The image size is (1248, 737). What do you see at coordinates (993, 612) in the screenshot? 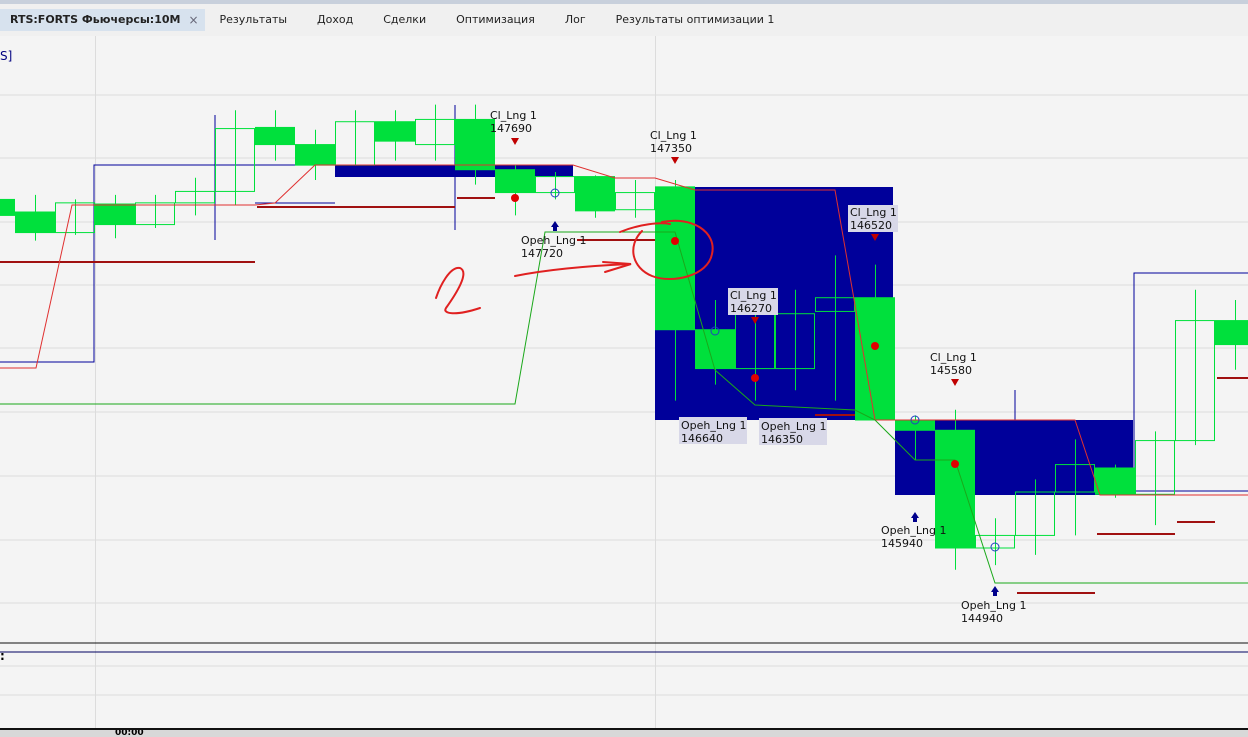
I see `signal-label: Opeh_Lng 1144940` at bounding box center [993, 612].